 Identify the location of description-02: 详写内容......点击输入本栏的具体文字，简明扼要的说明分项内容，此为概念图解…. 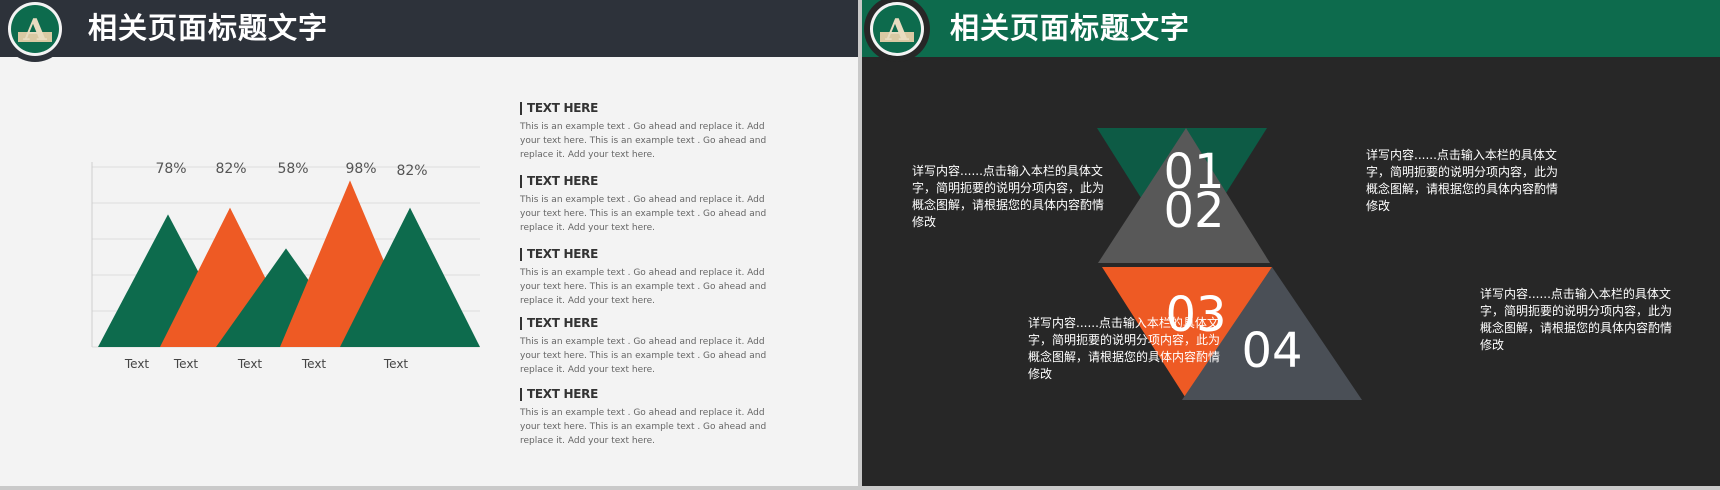
(1462, 180).